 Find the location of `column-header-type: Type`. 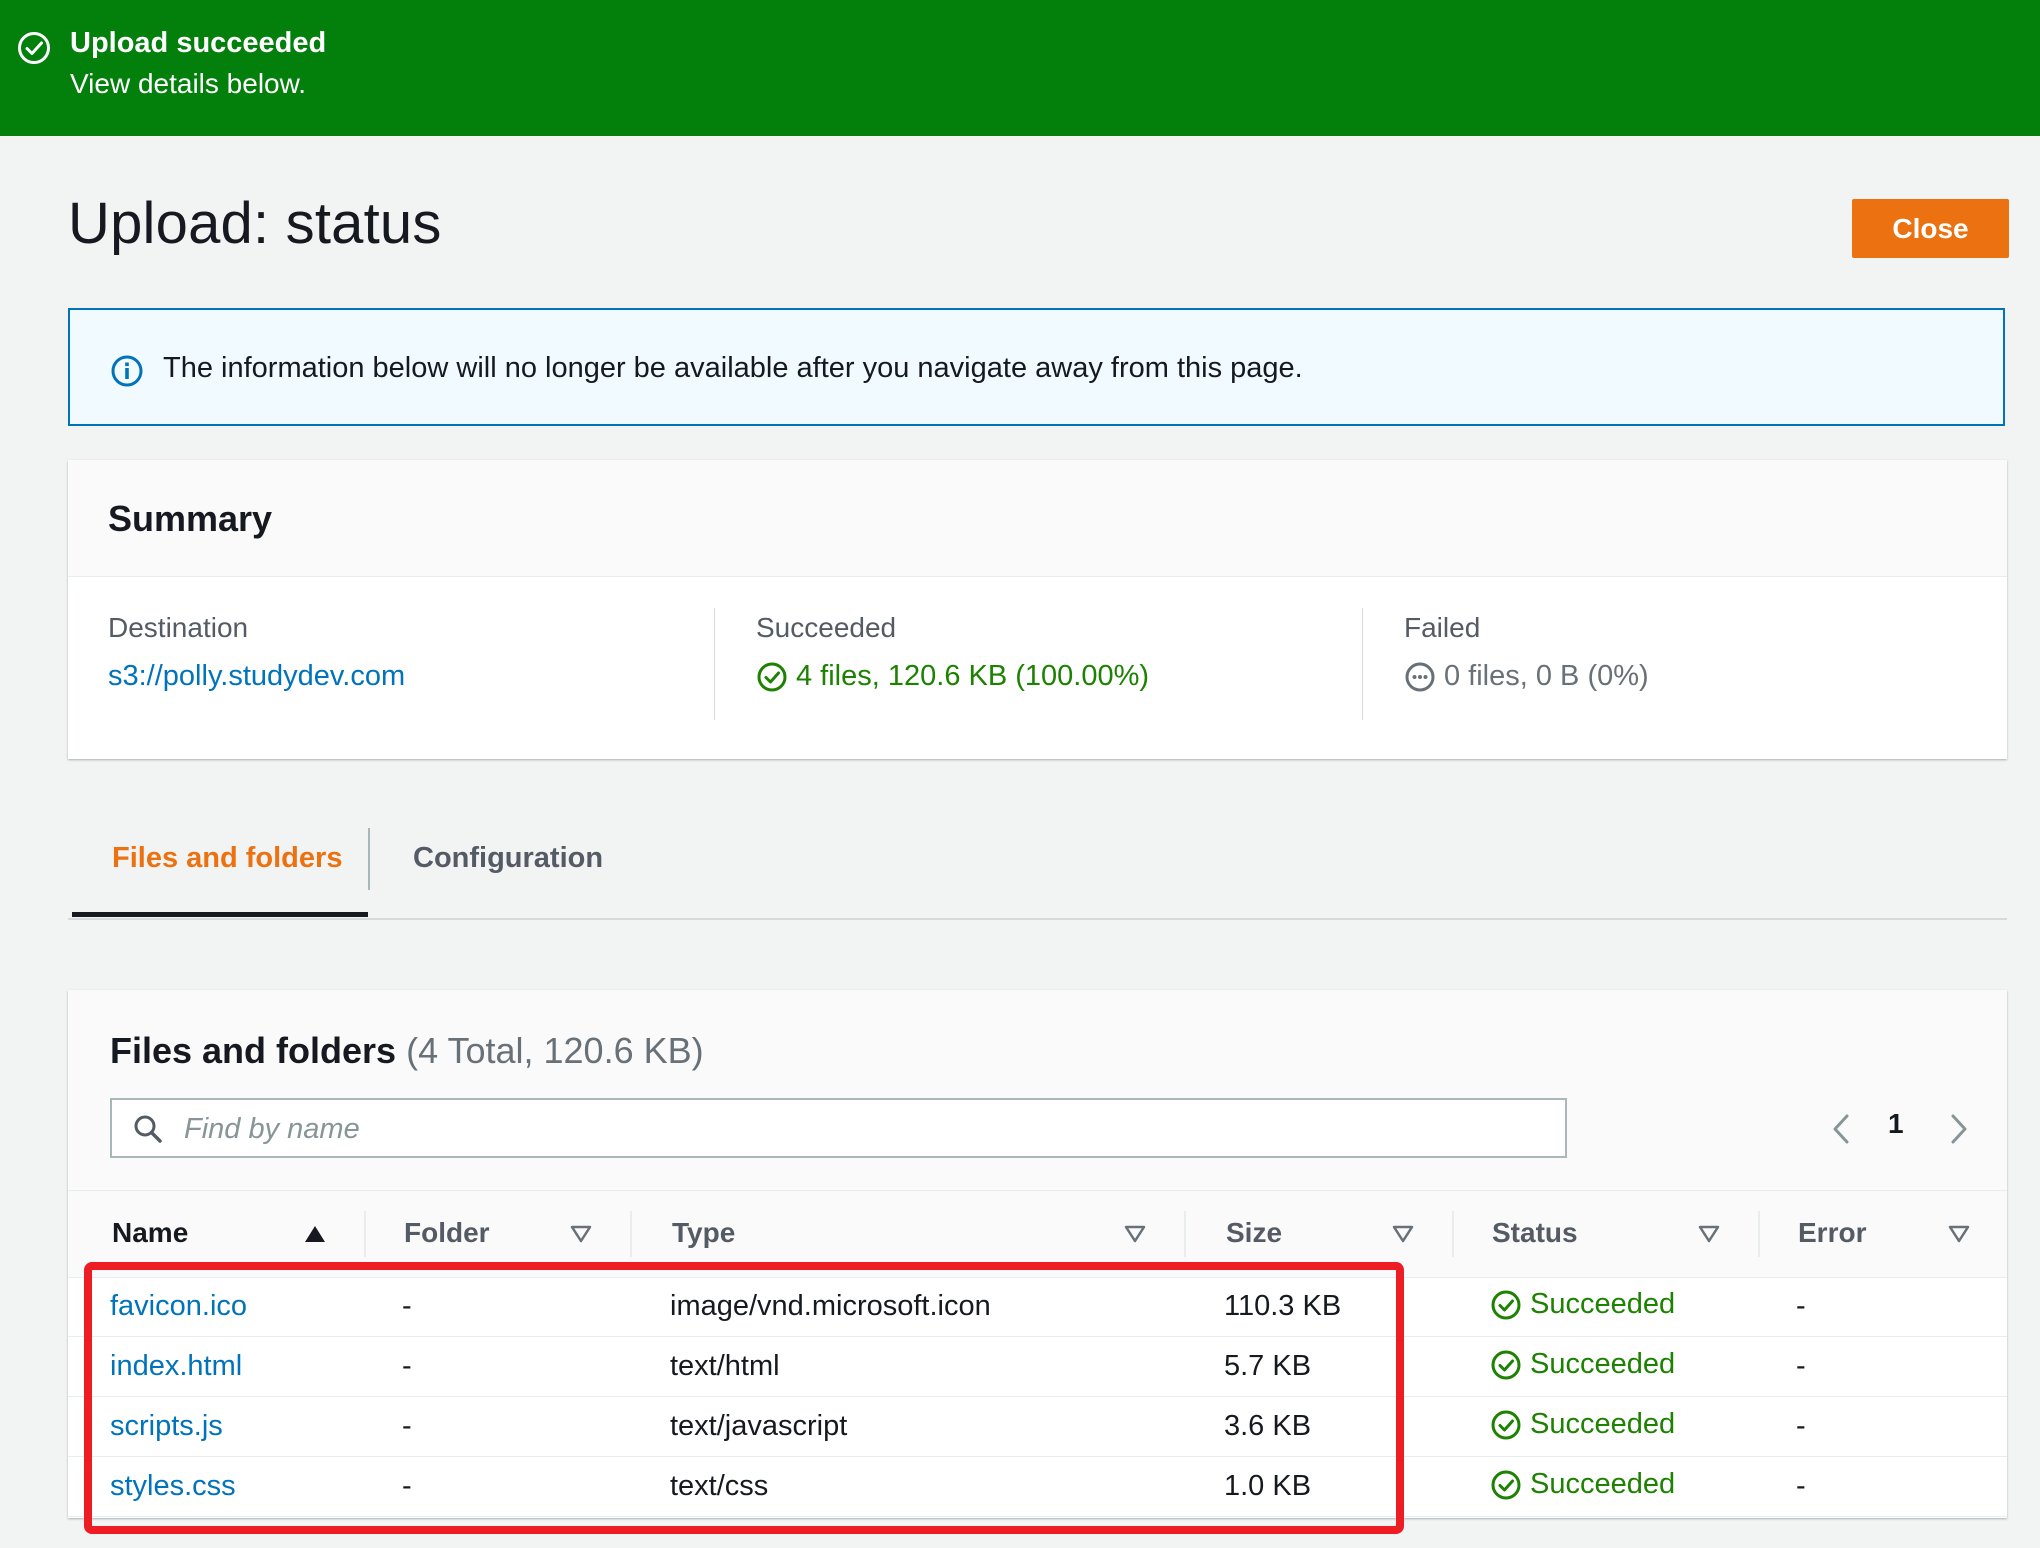

column-header-type: Type is located at coordinates (703, 1233).